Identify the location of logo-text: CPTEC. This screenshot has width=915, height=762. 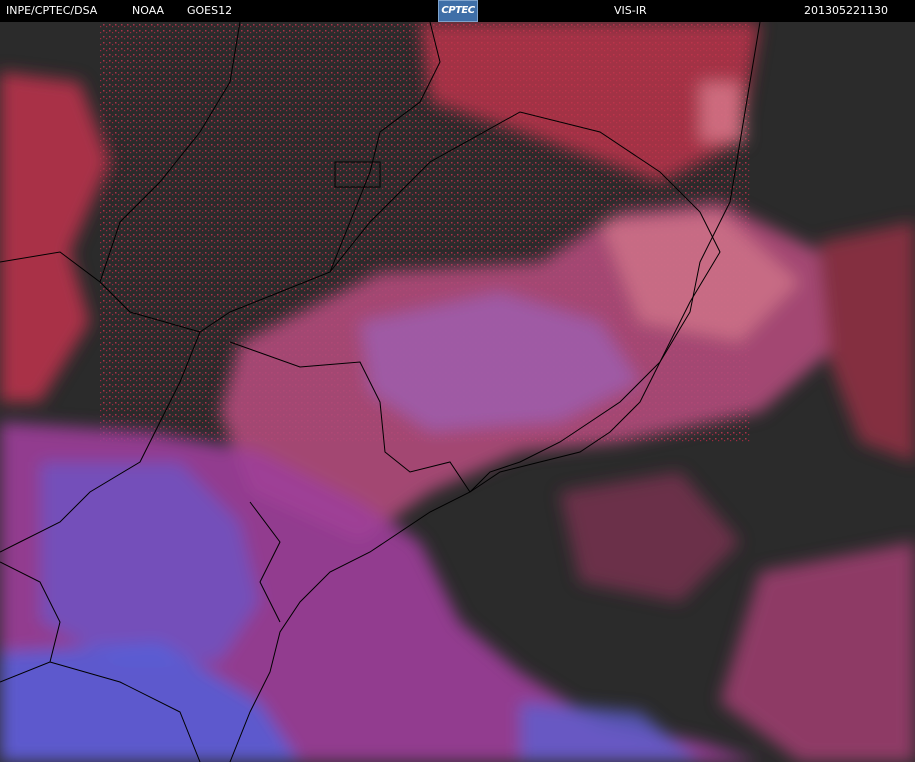
(458, 10).